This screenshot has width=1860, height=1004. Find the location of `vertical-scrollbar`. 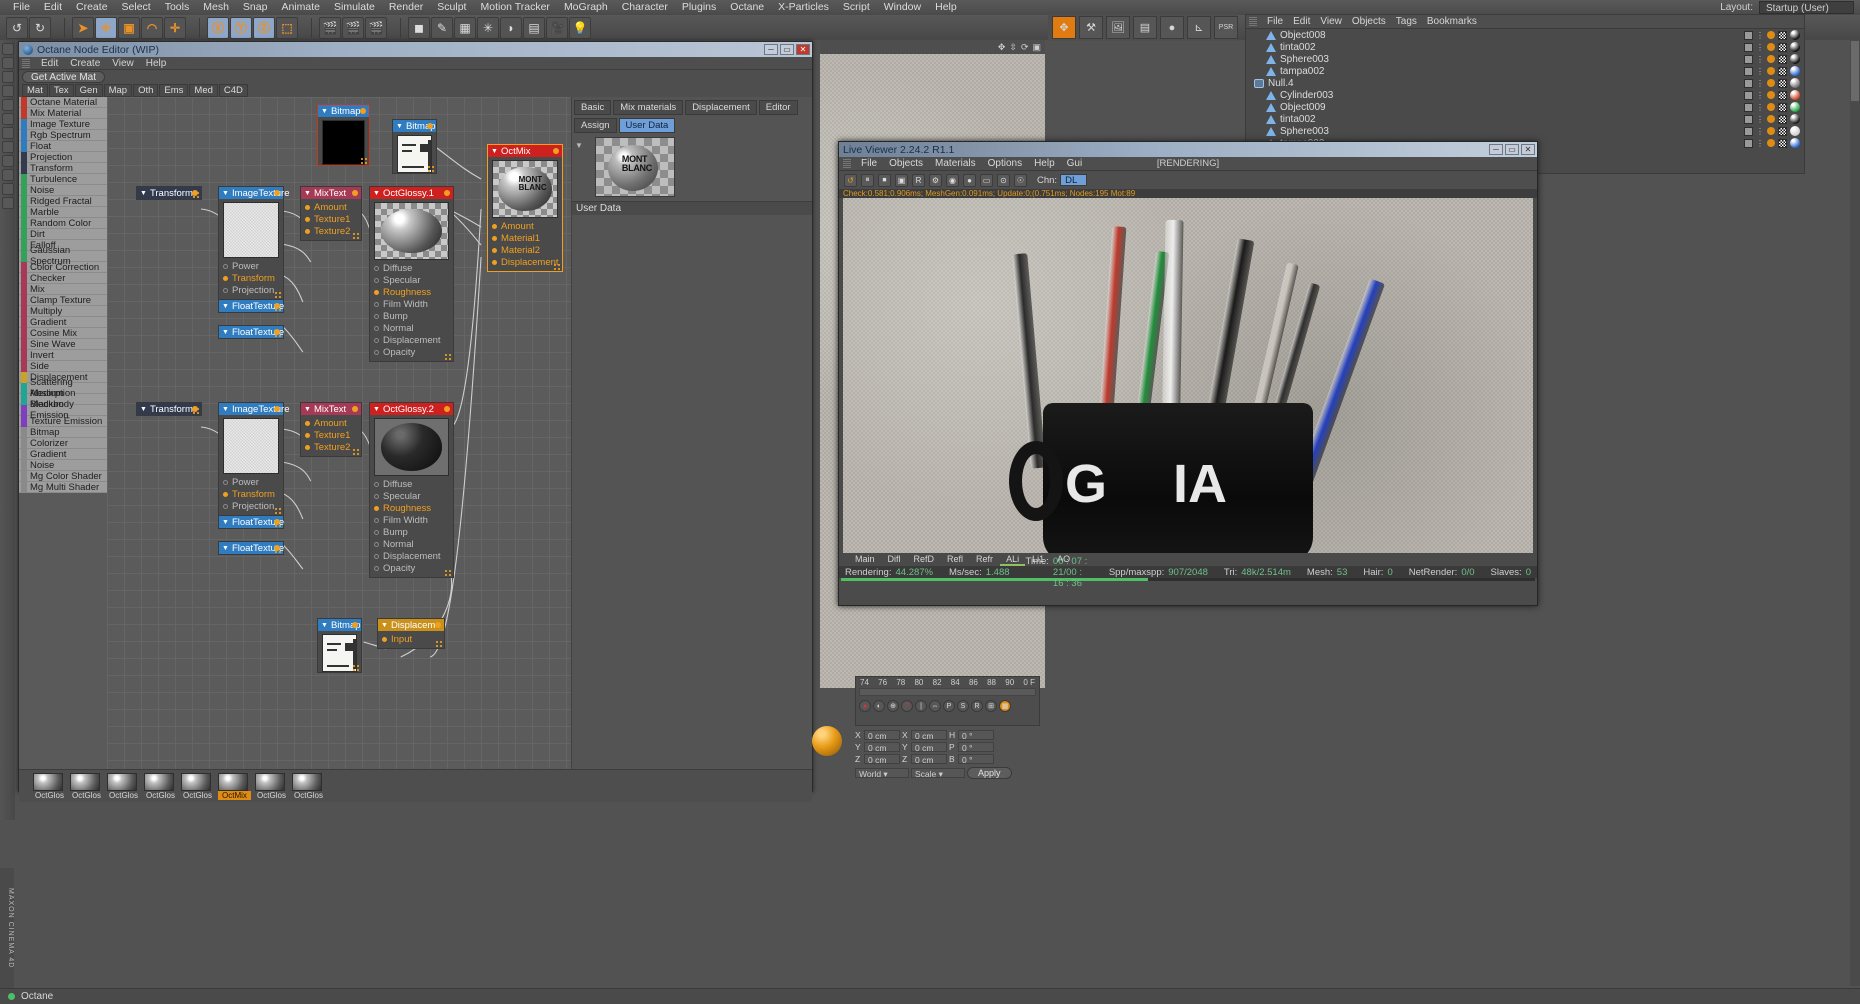

vertical-scrollbar is located at coordinates (1855, 513).